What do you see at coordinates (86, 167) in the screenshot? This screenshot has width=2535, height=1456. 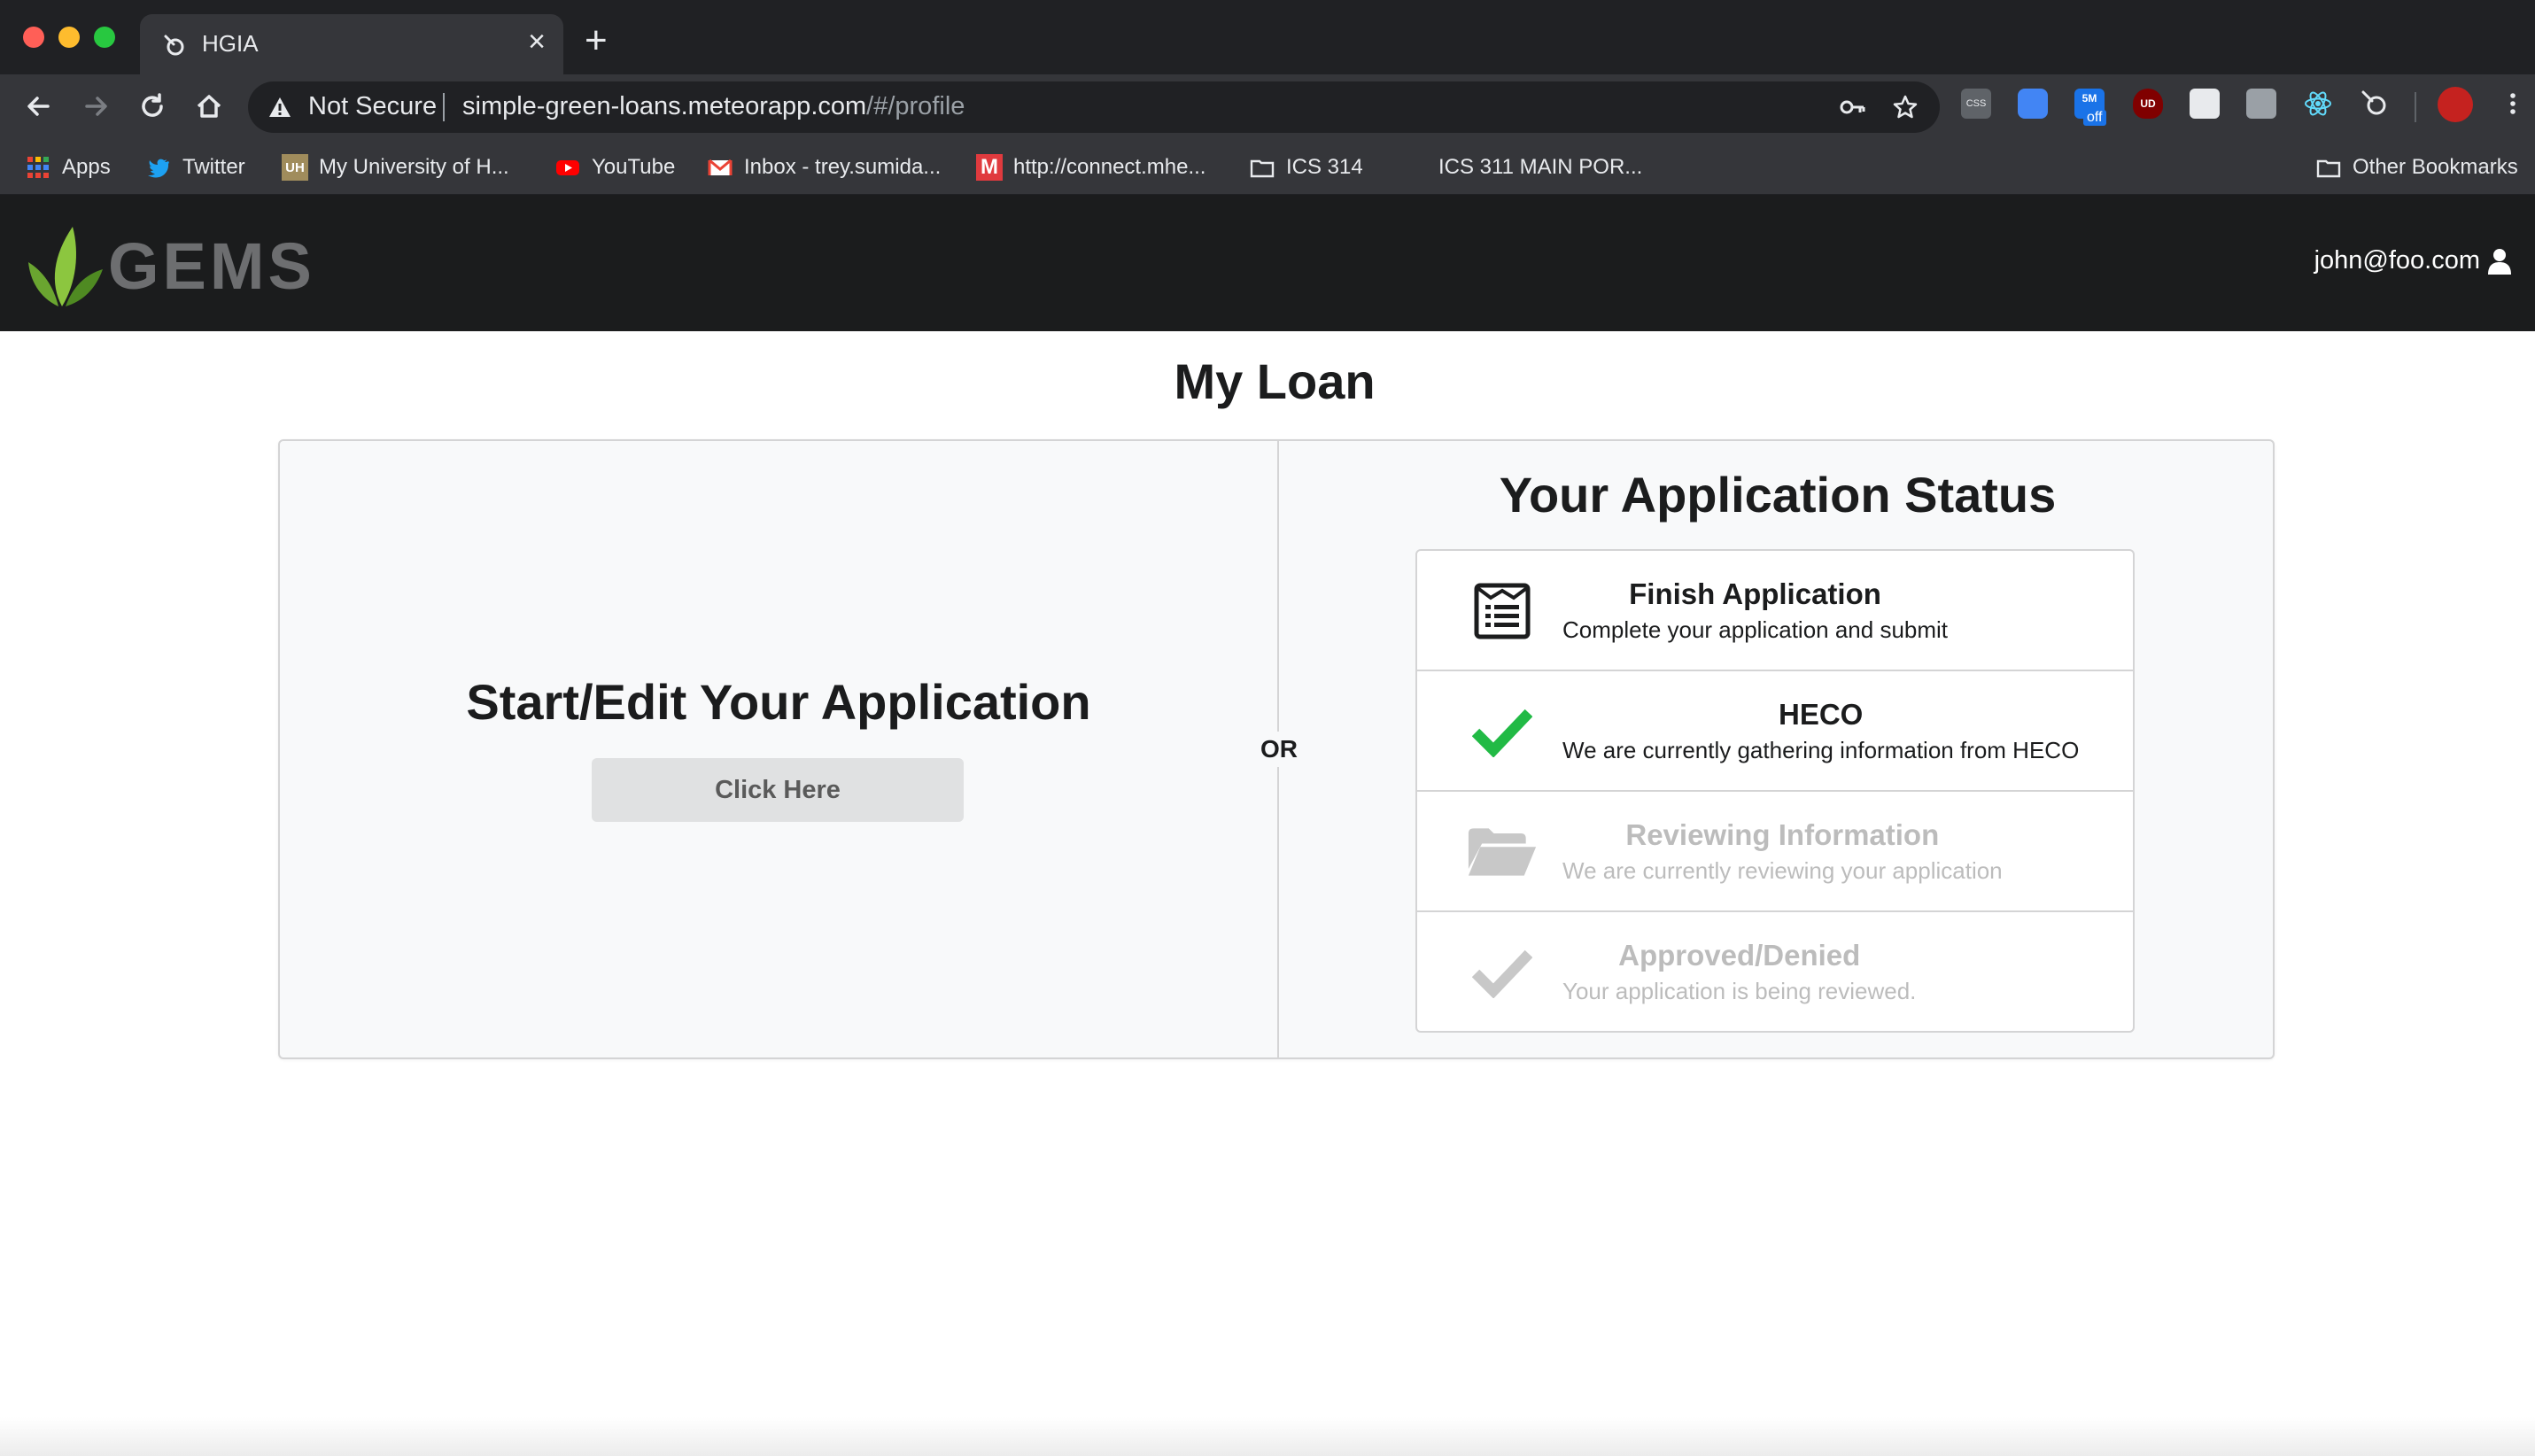 I see `bookmark-label: Apps` at bounding box center [86, 167].